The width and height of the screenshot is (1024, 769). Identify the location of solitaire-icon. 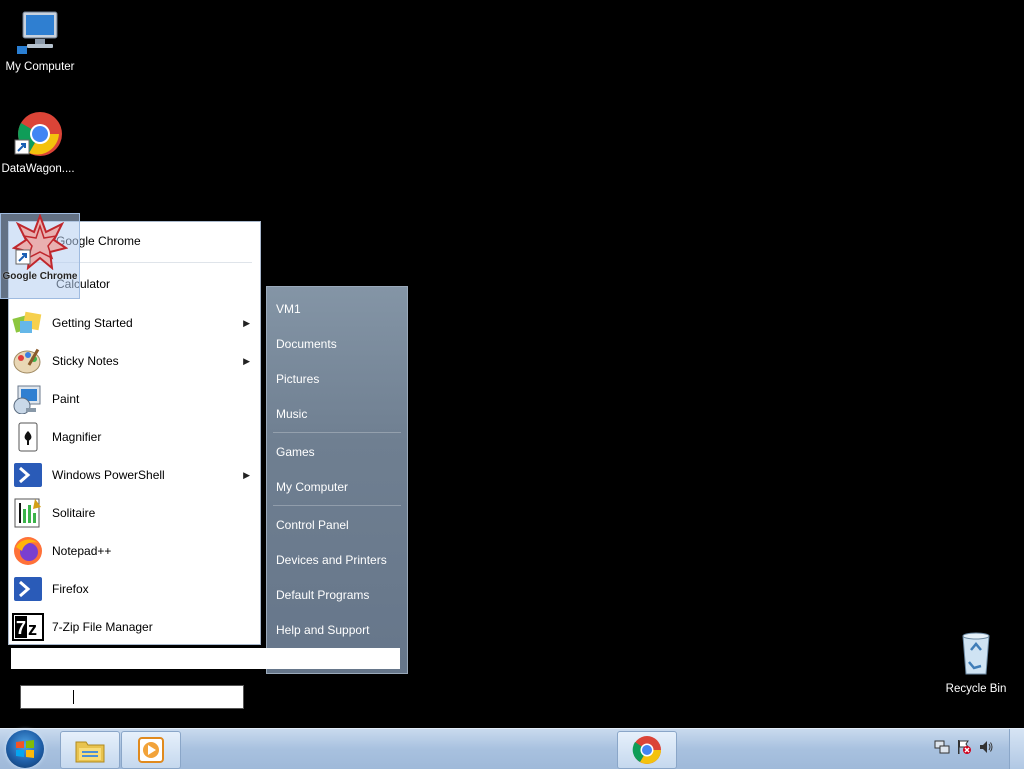
(28, 513).